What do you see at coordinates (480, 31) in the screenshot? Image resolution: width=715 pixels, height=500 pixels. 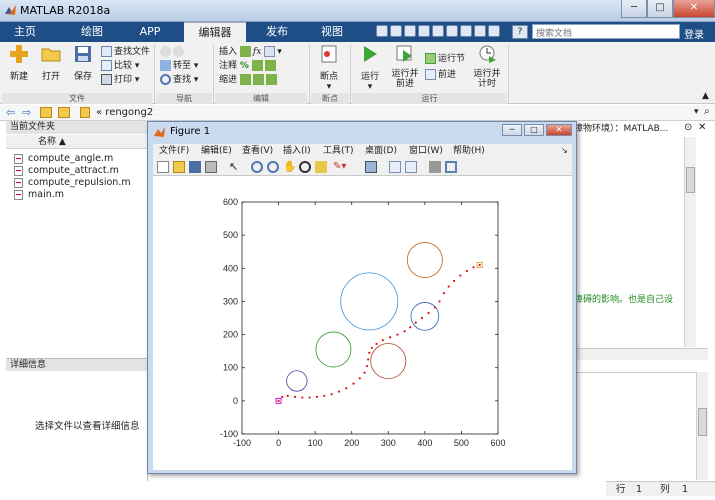 I see `help-icon` at bounding box center [480, 31].